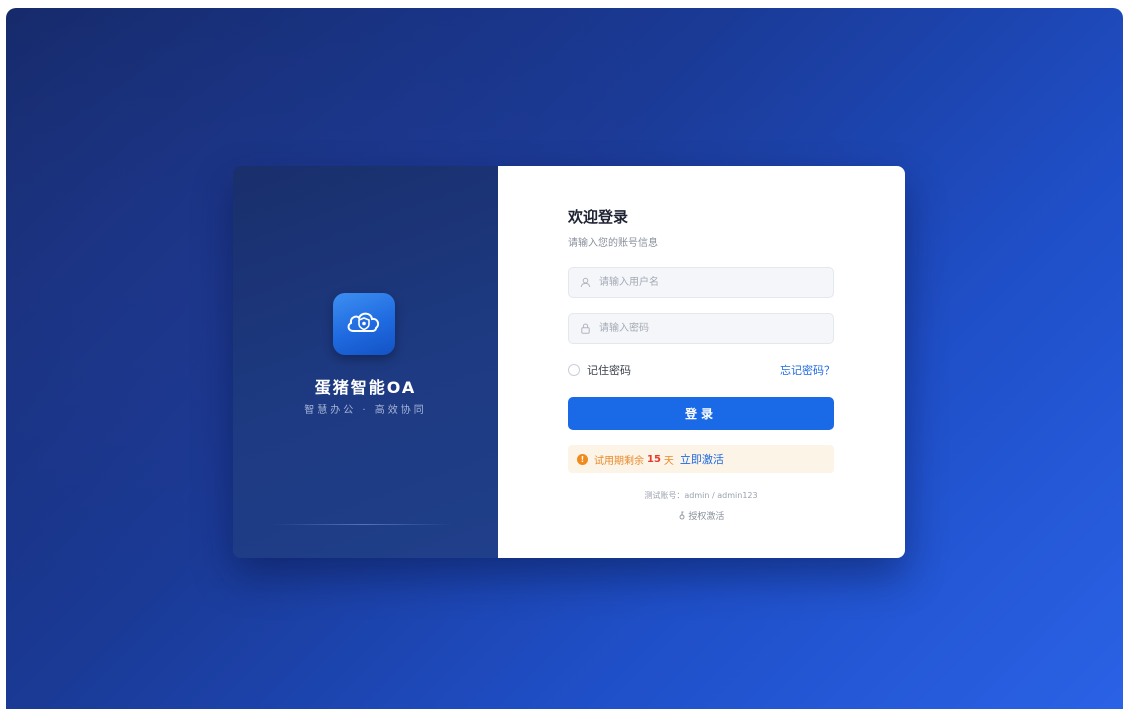 Image resolution: width=1123 pixels, height=709 pixels. What do you see at coordinates (654, 459) in the screenshot?
I see `trial-days: 15` at bounding box center [654, 459].